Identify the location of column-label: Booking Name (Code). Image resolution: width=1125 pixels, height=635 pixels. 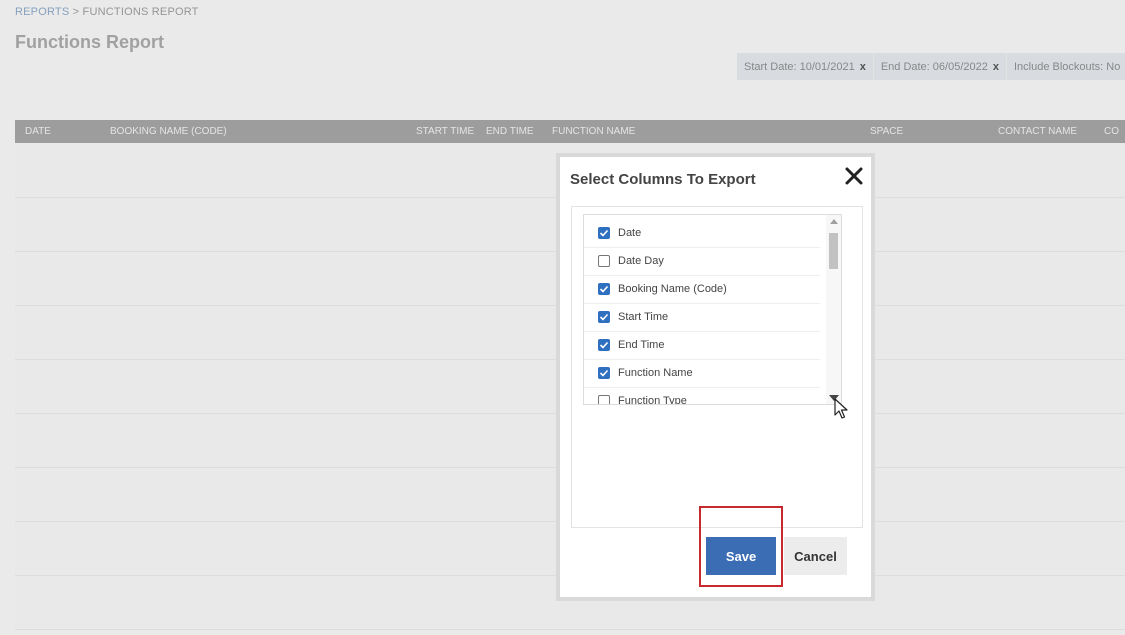
(672, 289).